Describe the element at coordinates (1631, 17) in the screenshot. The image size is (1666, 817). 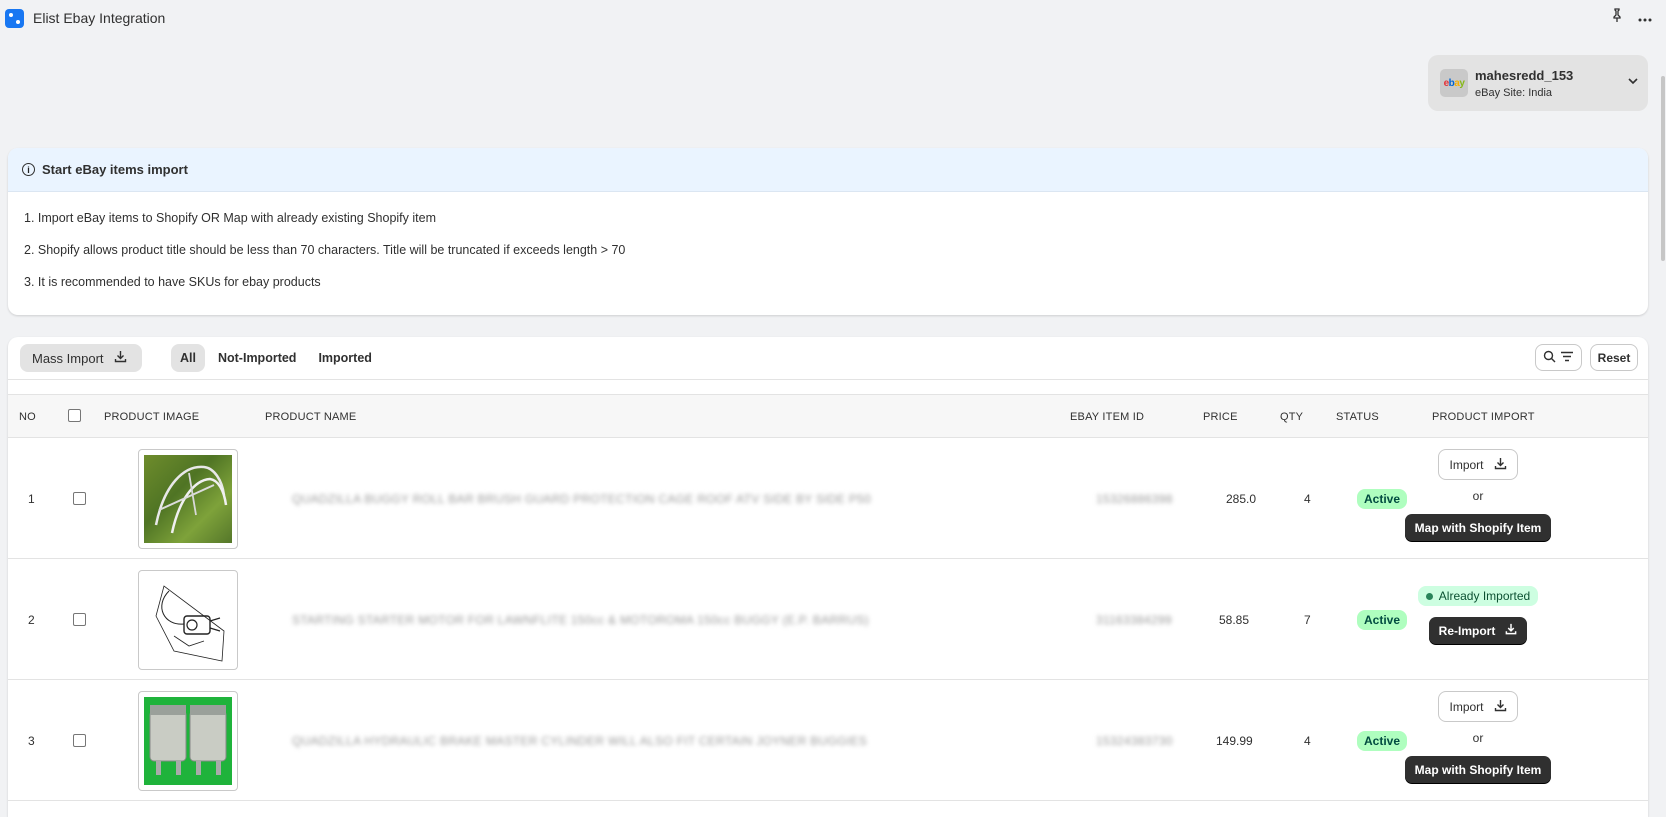
I see `top-actions` at that location.